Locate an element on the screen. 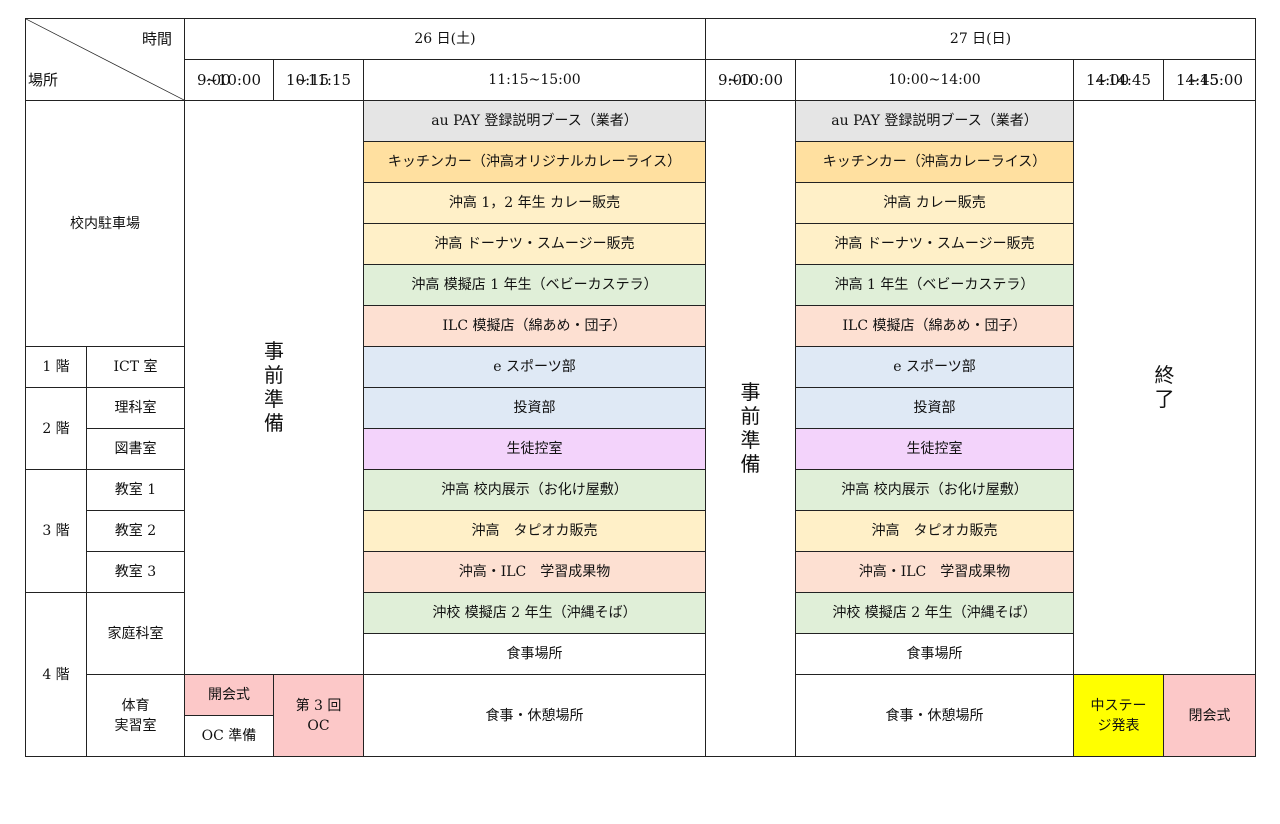 Image resolution: width=1280 pixels, height=824 pixels. time-label: 時間 is located at coordinates (156, 39).